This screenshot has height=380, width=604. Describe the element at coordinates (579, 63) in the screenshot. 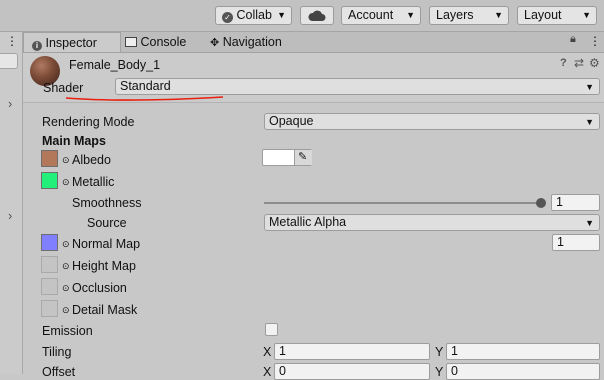

I see `preset-icon: ⇄` at that location.